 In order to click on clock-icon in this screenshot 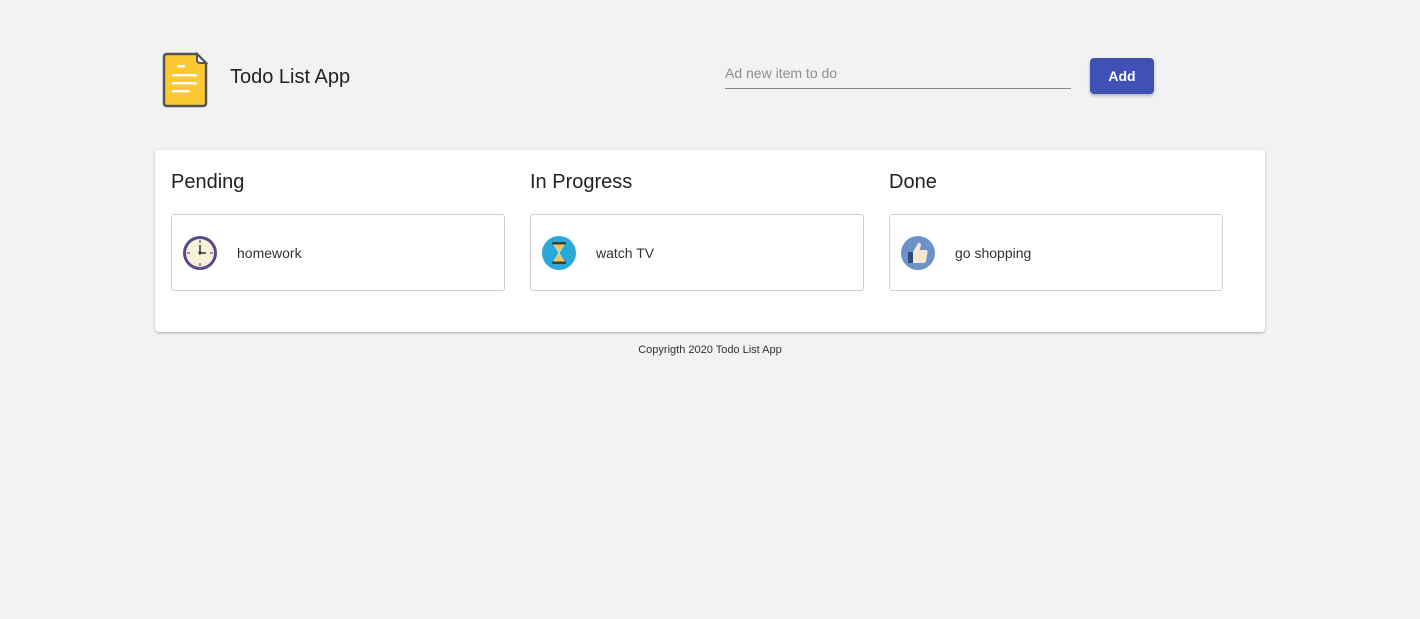, I will do `click(200, 253)`.